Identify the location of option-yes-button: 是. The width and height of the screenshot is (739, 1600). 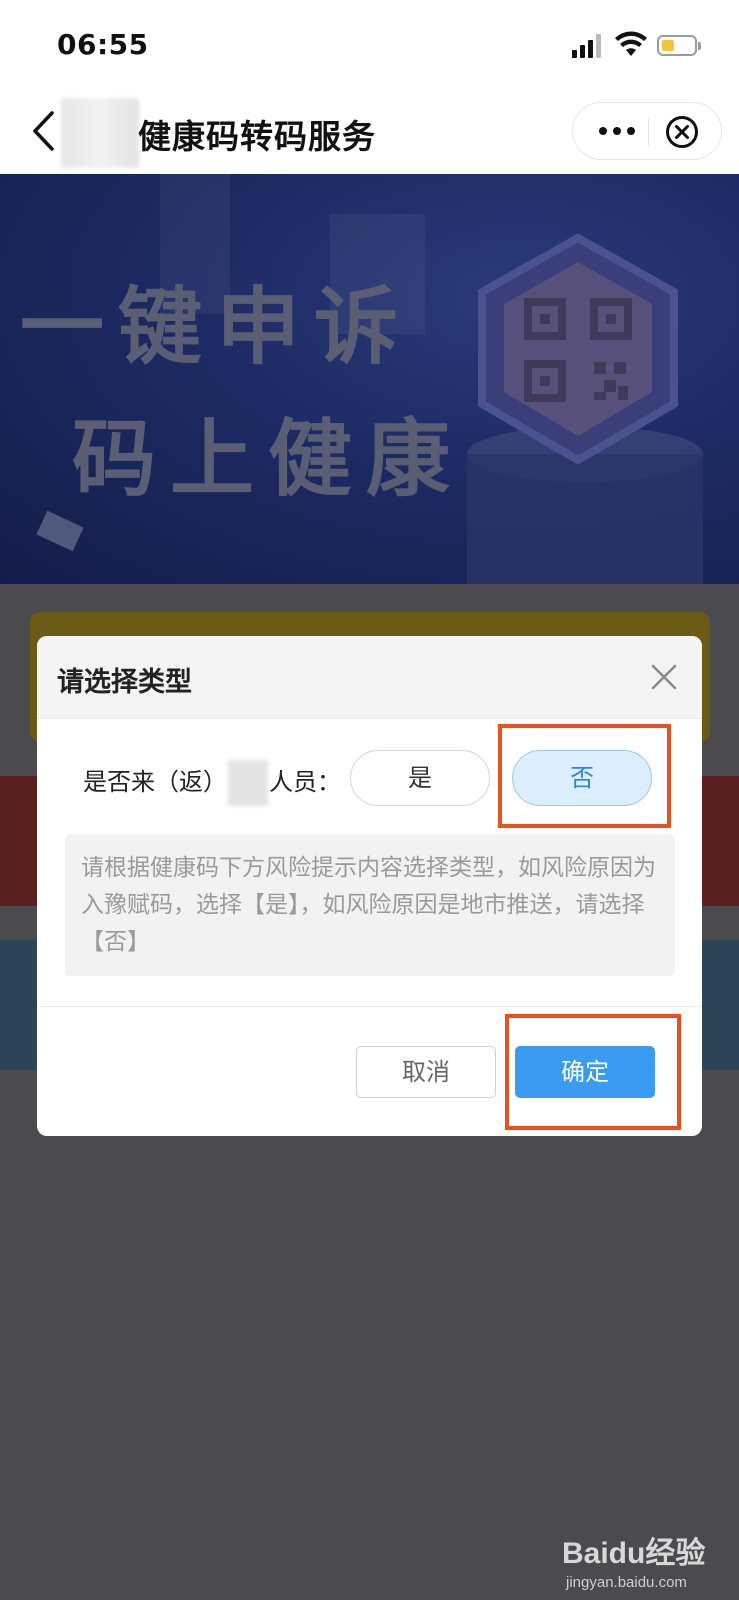
(420, 778).